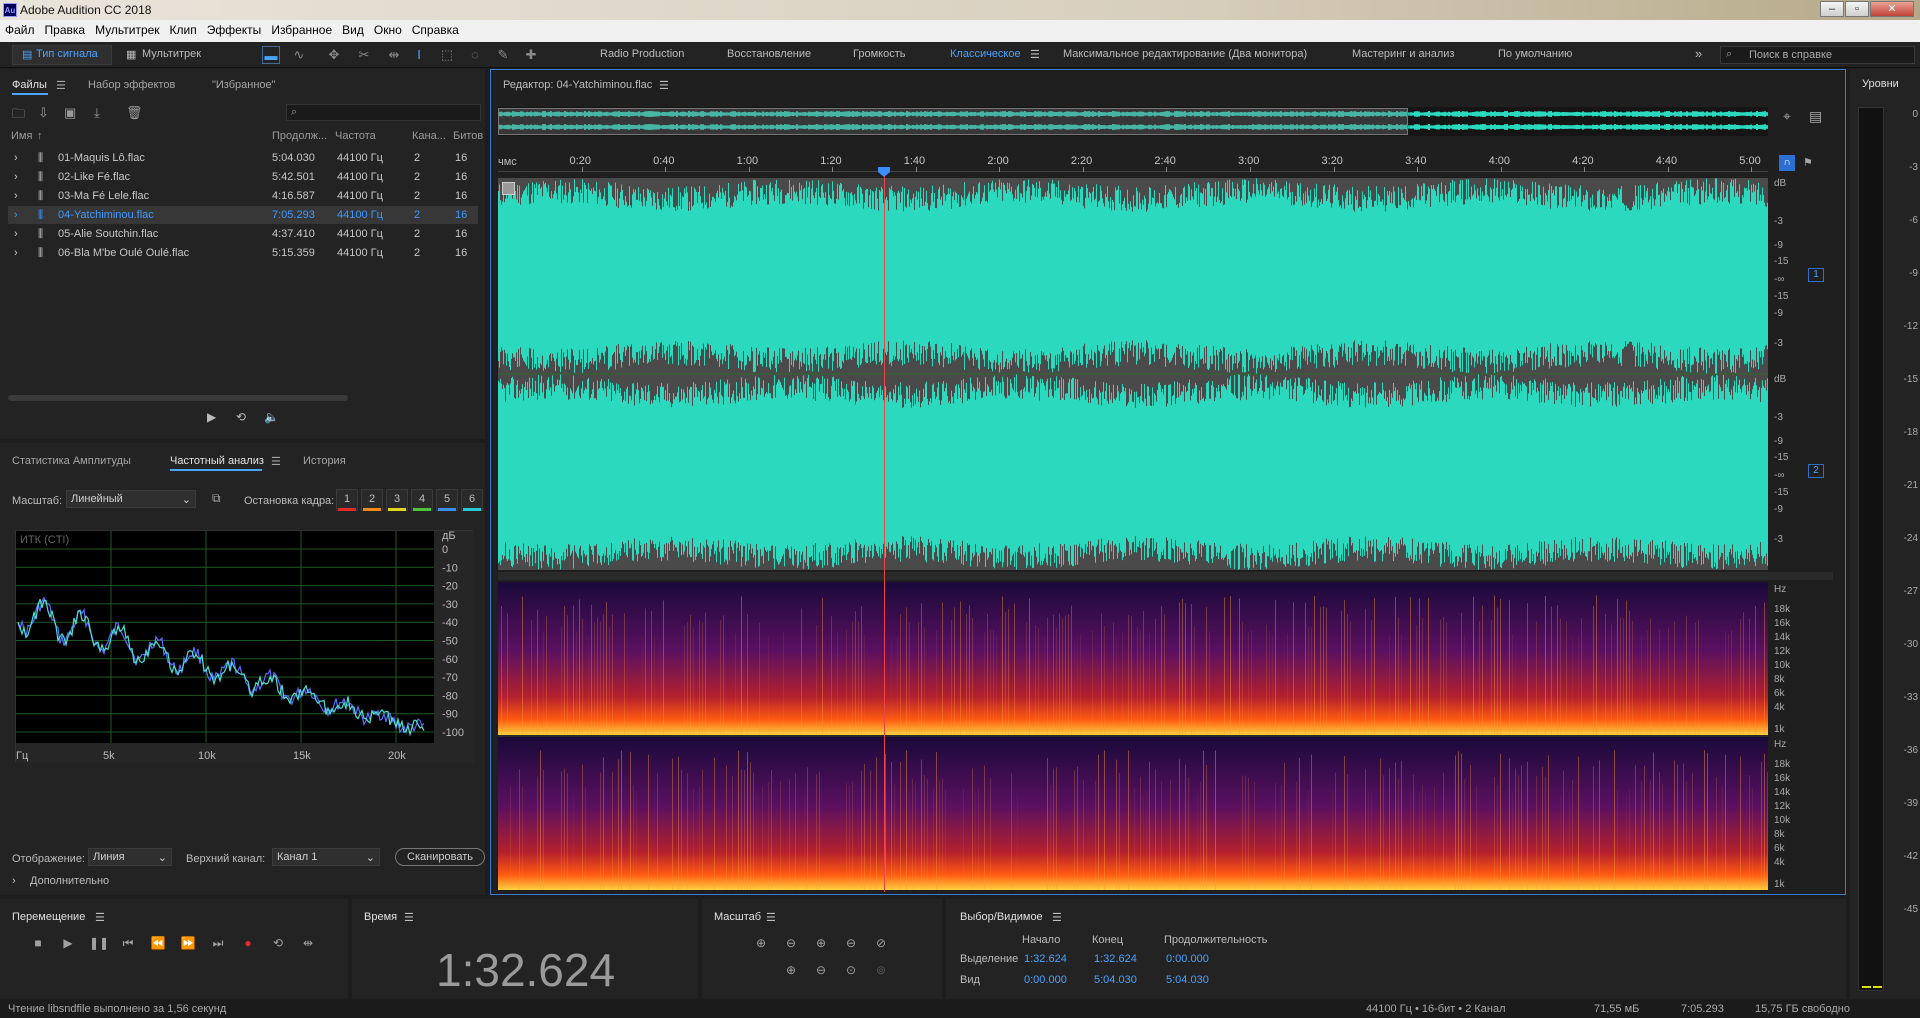 This screenshot has height=1018, width=1920. I want to click on scale-select: Линейный ⌄, so click(131, 499).